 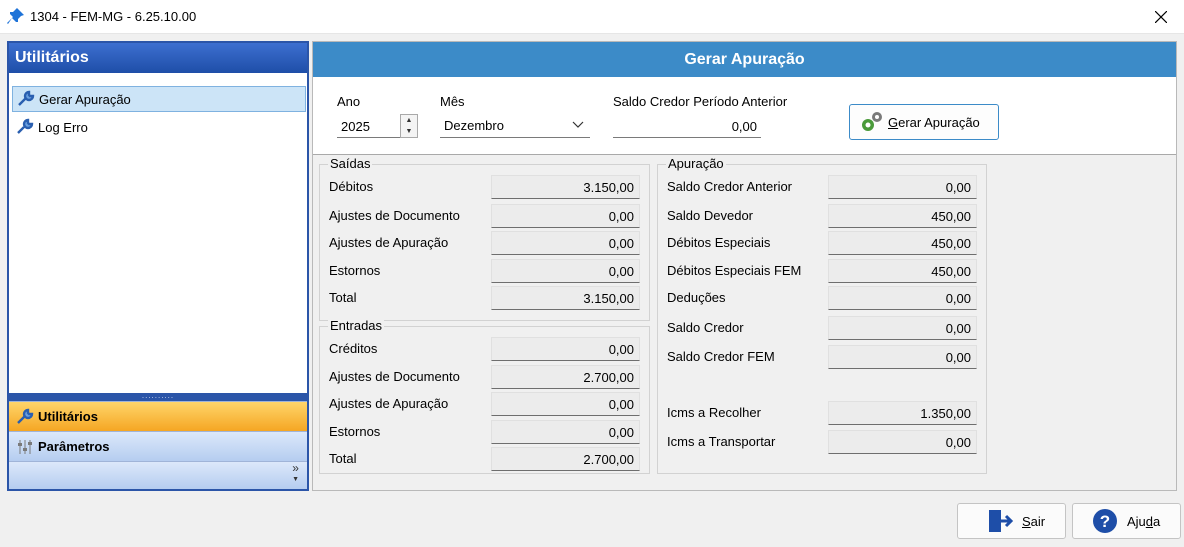 What do you see at coordinates (159, 127) in the screenshot?
I see `nav-item-log-erro: Log Erro` at bounding box center [159, 127].